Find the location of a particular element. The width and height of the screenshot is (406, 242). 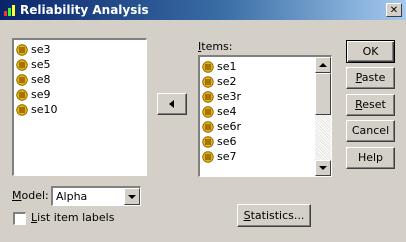

list-item: se9 is located at coordinates (80, 94).